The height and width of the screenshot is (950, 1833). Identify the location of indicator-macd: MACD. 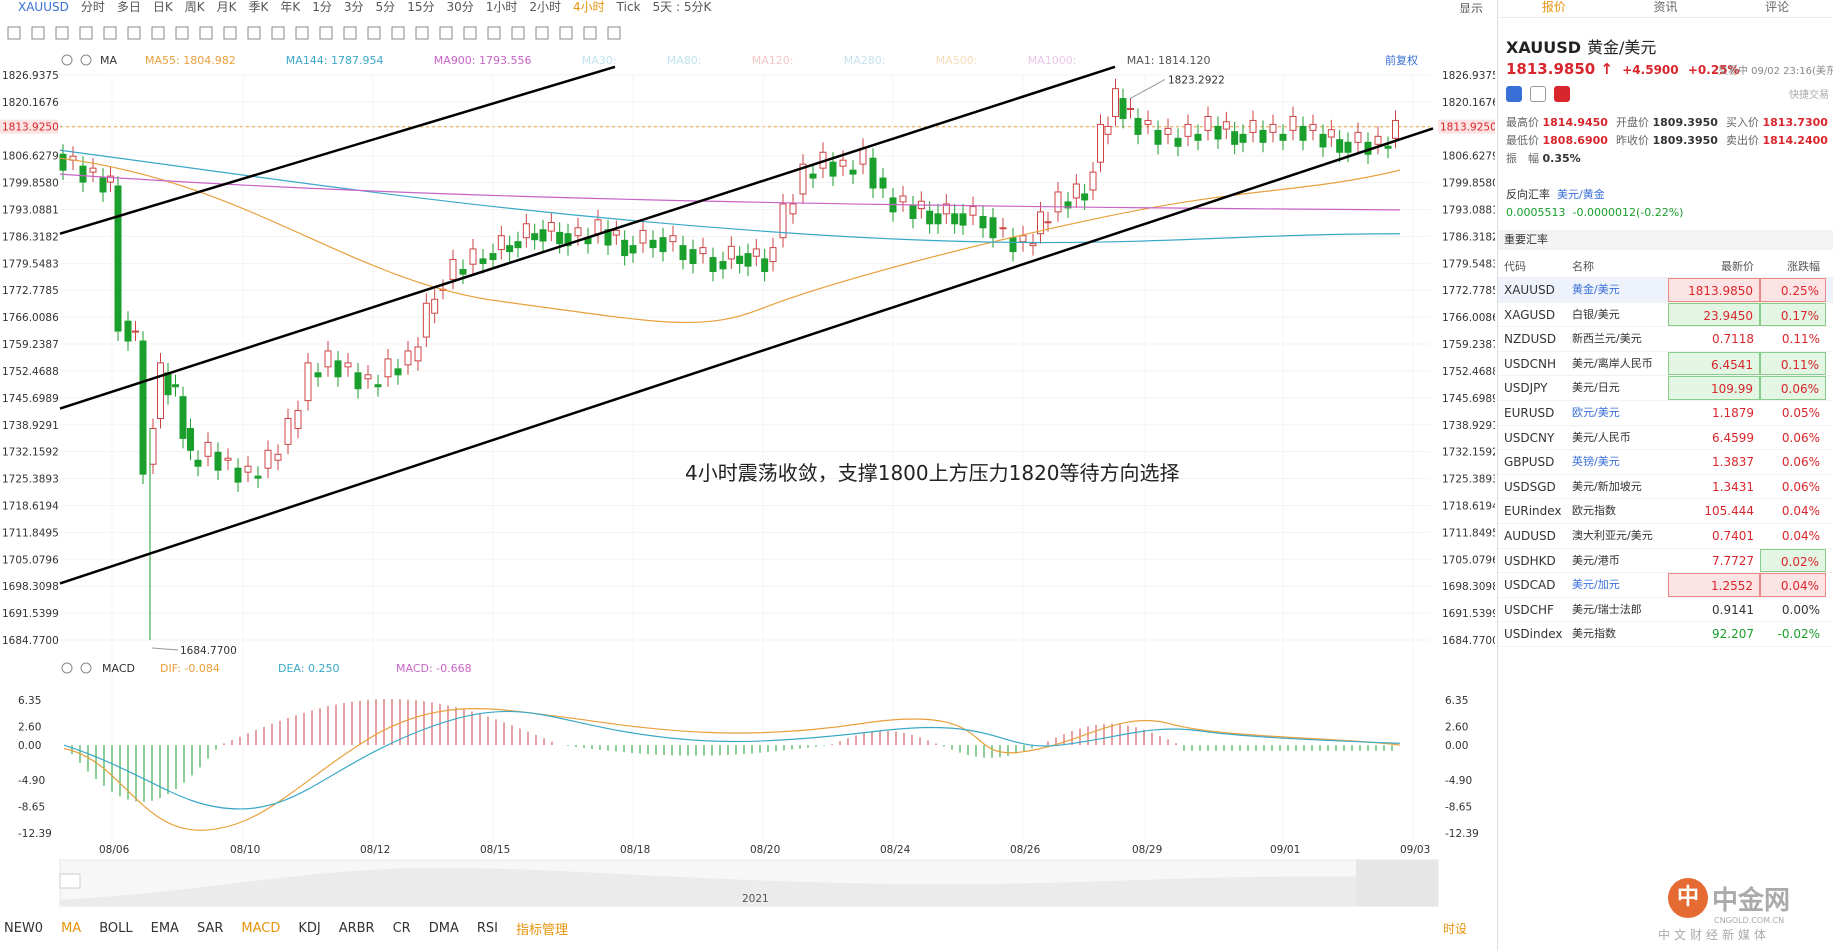
(260, 928).